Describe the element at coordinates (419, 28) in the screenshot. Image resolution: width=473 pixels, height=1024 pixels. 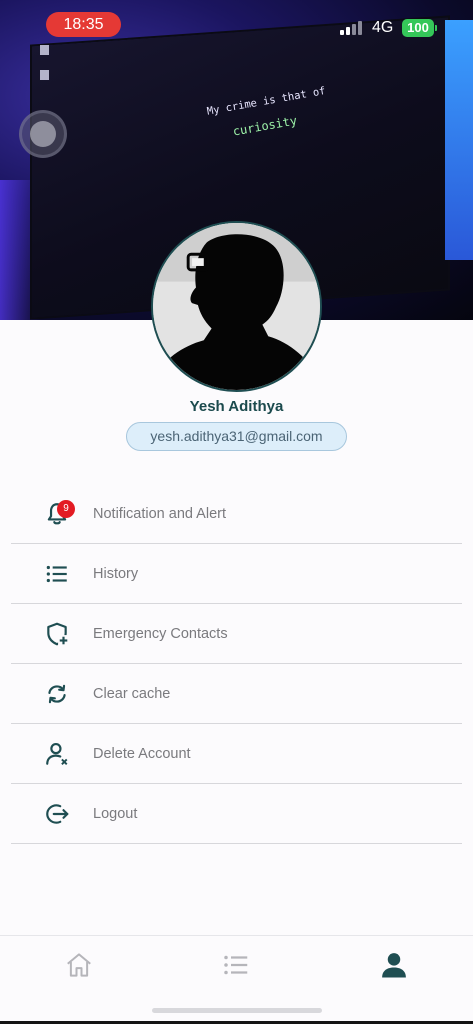
I see `battery-indicator: 100` at that location.